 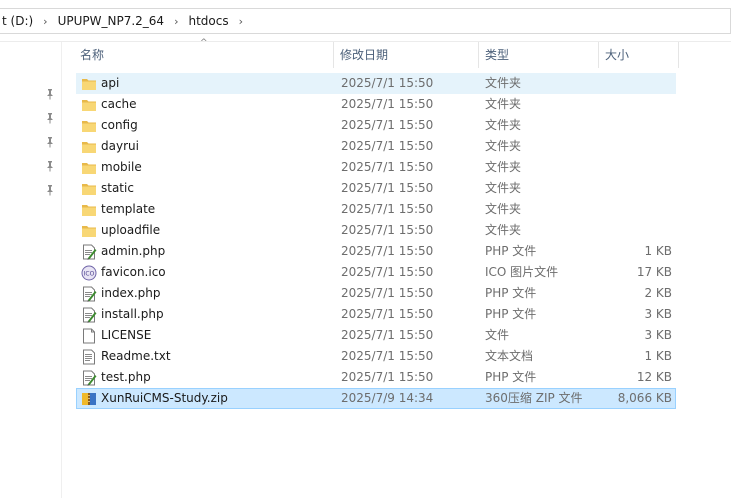 I want to click on column-type: 类型, so click(x=539, y=55).